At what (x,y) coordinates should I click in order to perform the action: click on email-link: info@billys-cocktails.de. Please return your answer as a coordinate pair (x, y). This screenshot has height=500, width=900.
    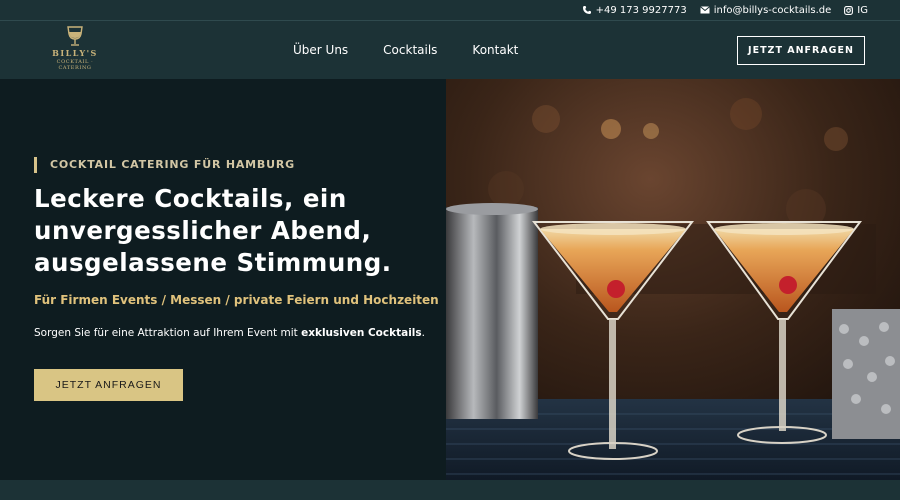
    Looking at the image, I should click on (765, 10).